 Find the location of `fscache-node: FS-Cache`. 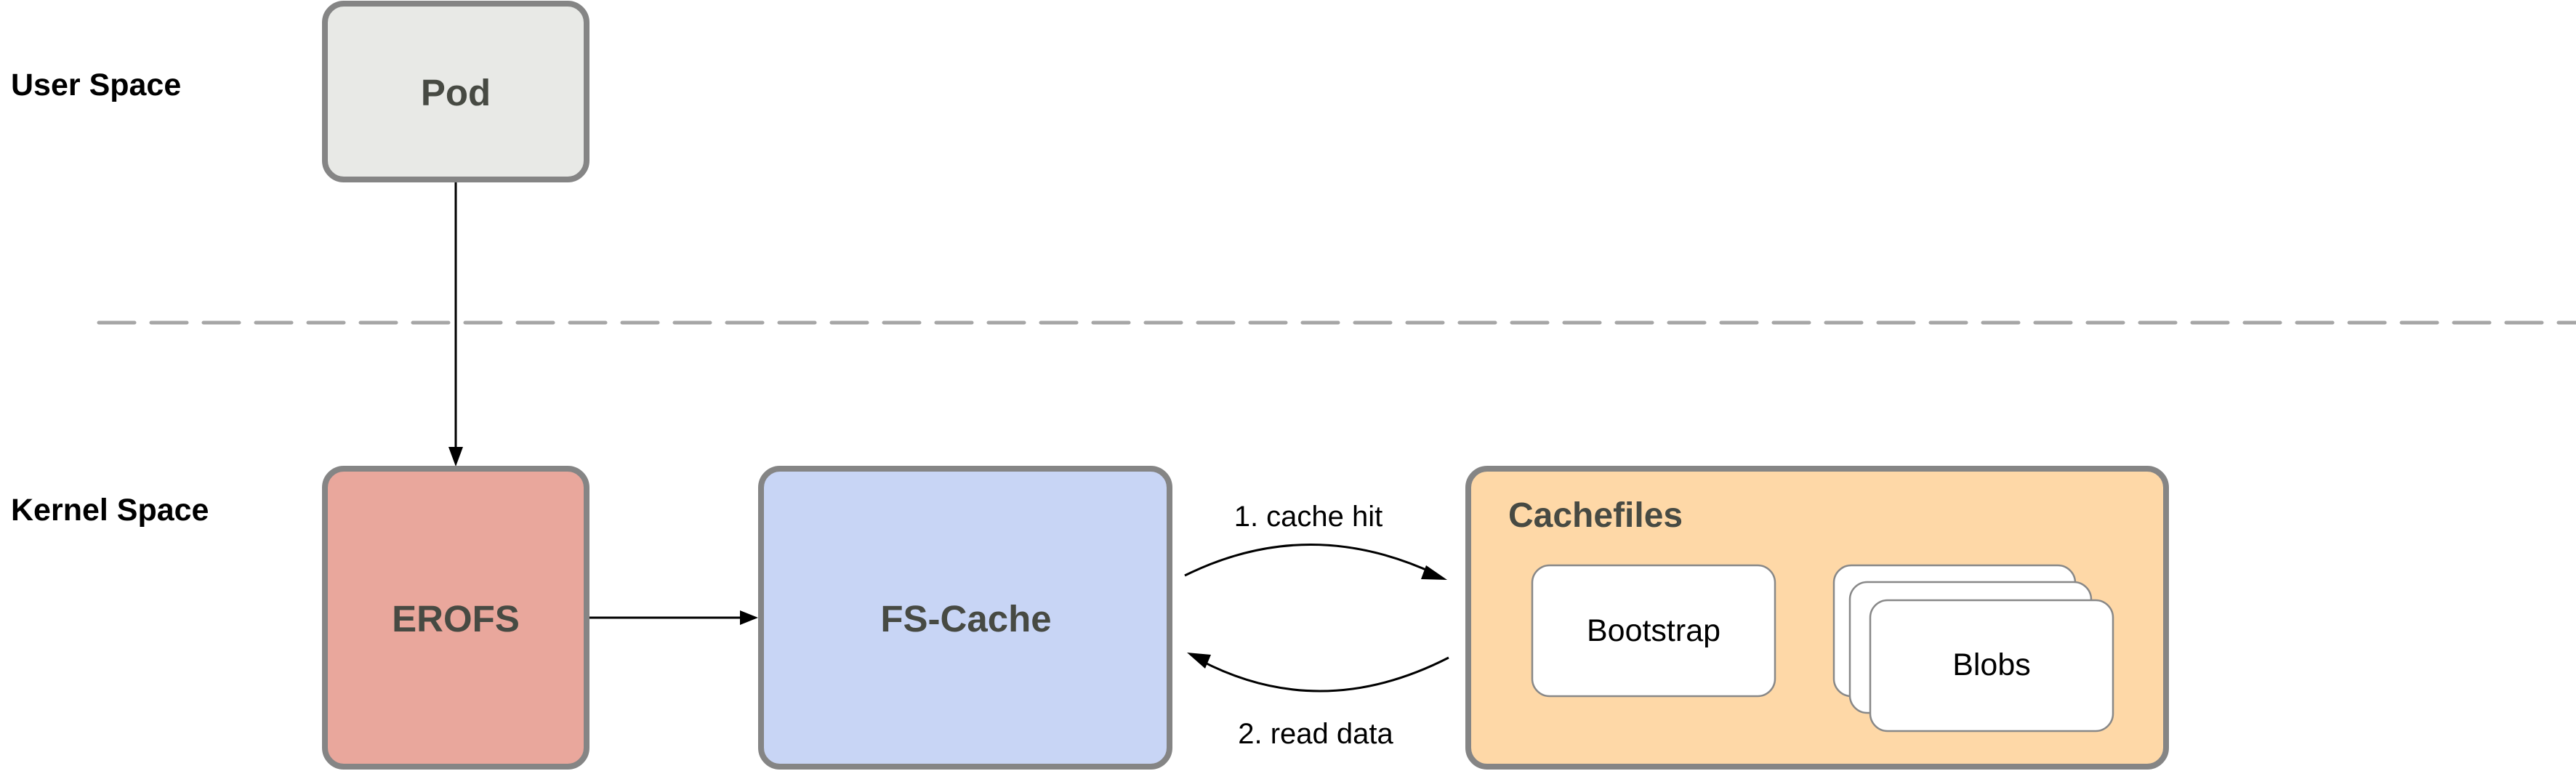

fscache-node: FS-Cache is located at coordinates (965, 618).